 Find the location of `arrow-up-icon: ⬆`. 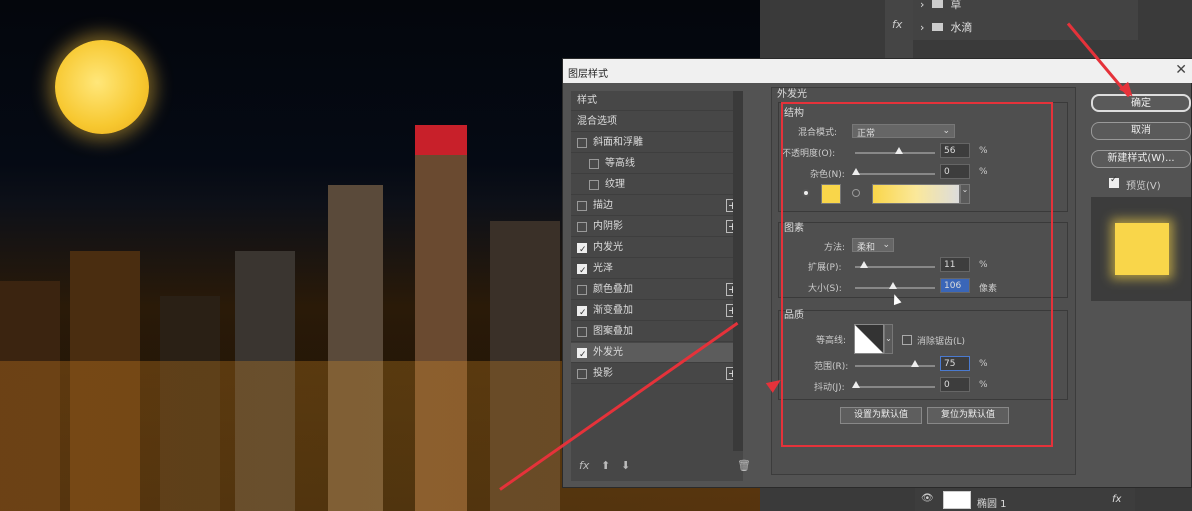

arrow-up-icon: ⬆ is located at coordinates (605, 465).